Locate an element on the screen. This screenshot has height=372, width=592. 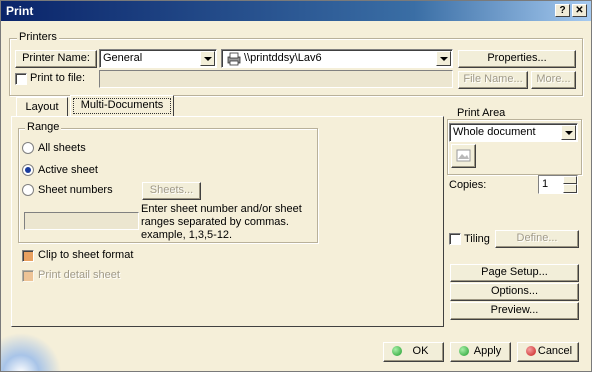
print-area-select: Whole document is located at coordinates (513, 132).